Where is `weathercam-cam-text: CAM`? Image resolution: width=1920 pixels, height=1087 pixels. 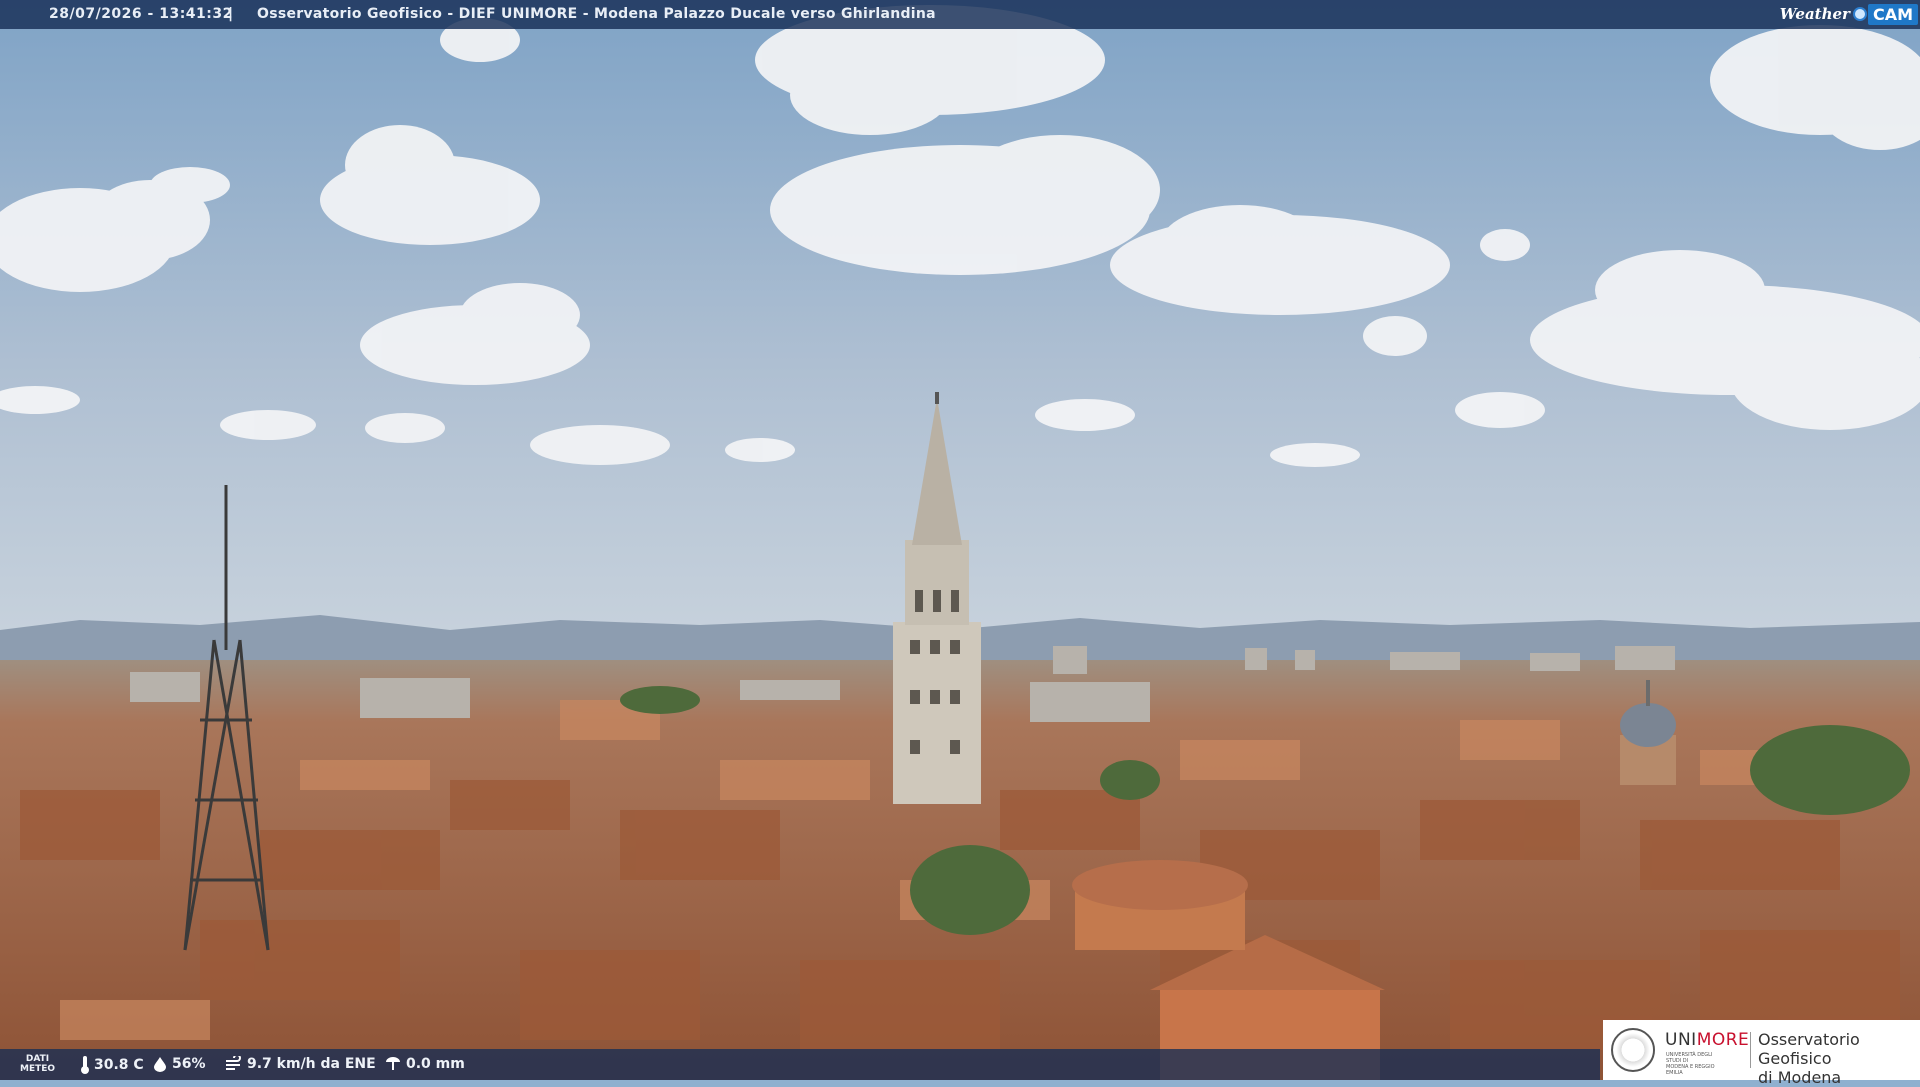
weathercam-cam-text: CAM is located at coordinates (1892, 14).